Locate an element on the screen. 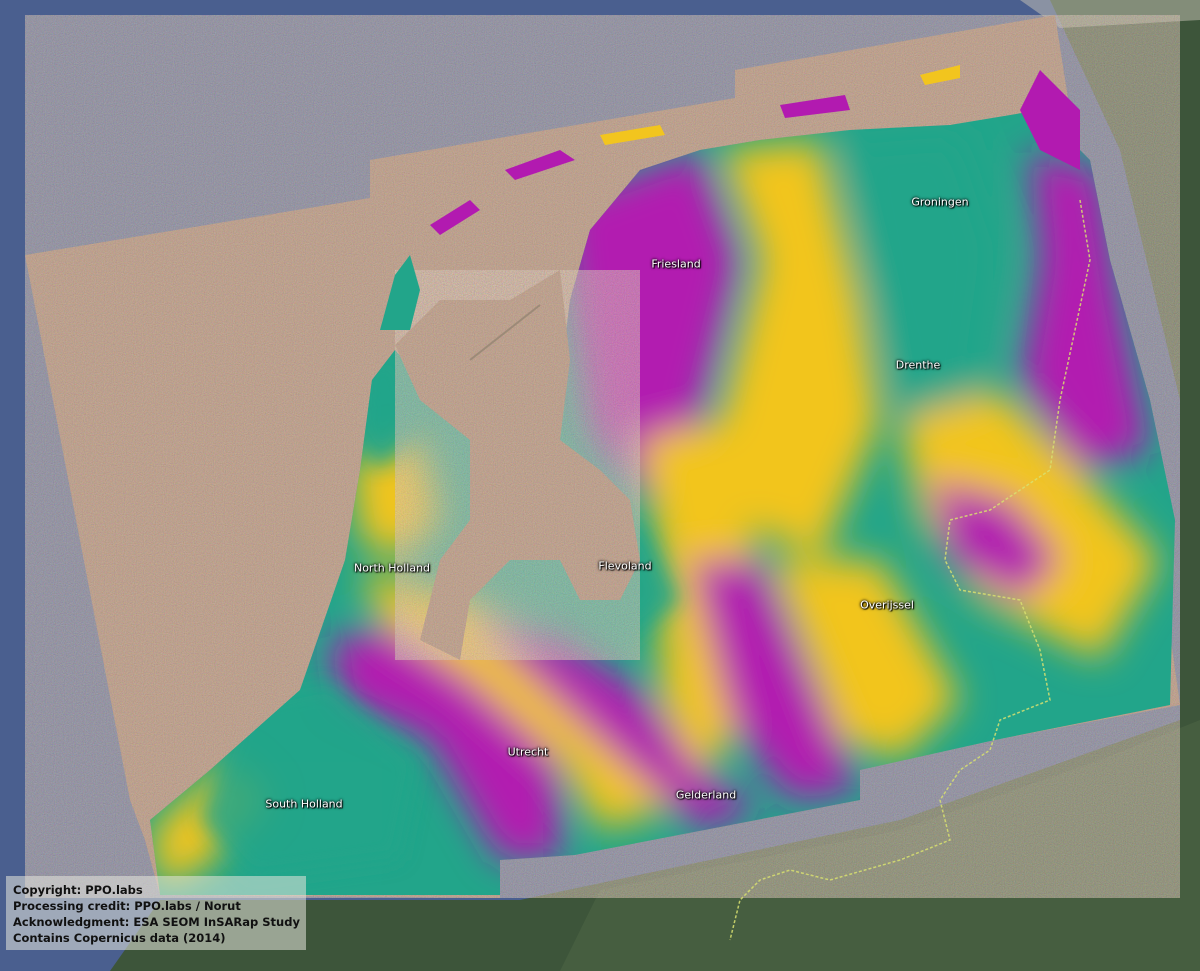 Image resolution: width=1200 pixels, height=971 pixels. province-label-north-holland: North Holland is located at coordinates (392, 568).